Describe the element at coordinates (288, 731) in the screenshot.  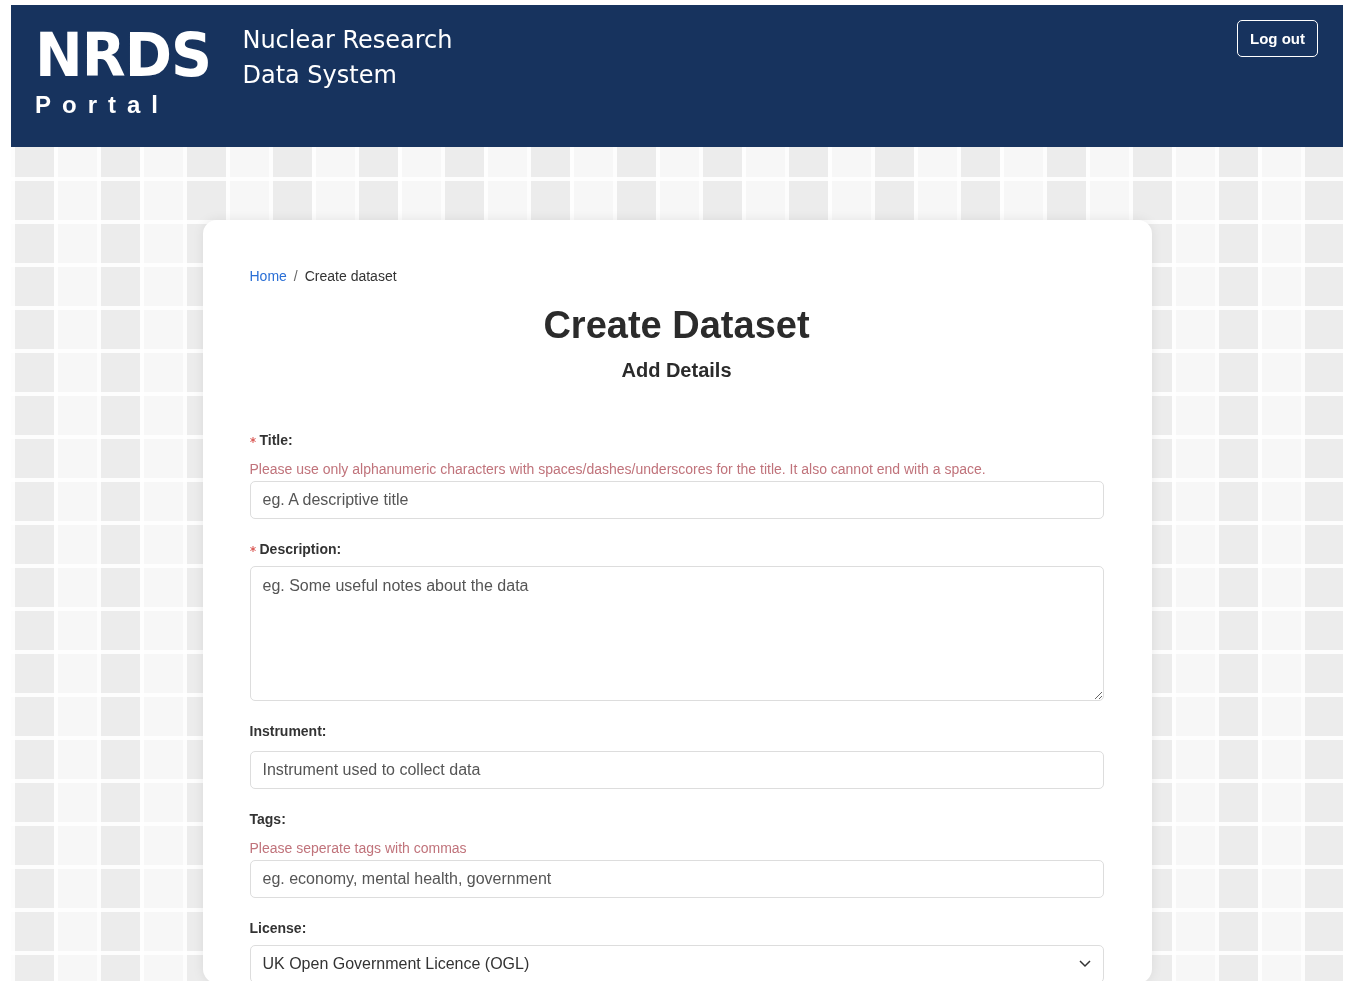
I see `field-label: Instrument:` at that location.